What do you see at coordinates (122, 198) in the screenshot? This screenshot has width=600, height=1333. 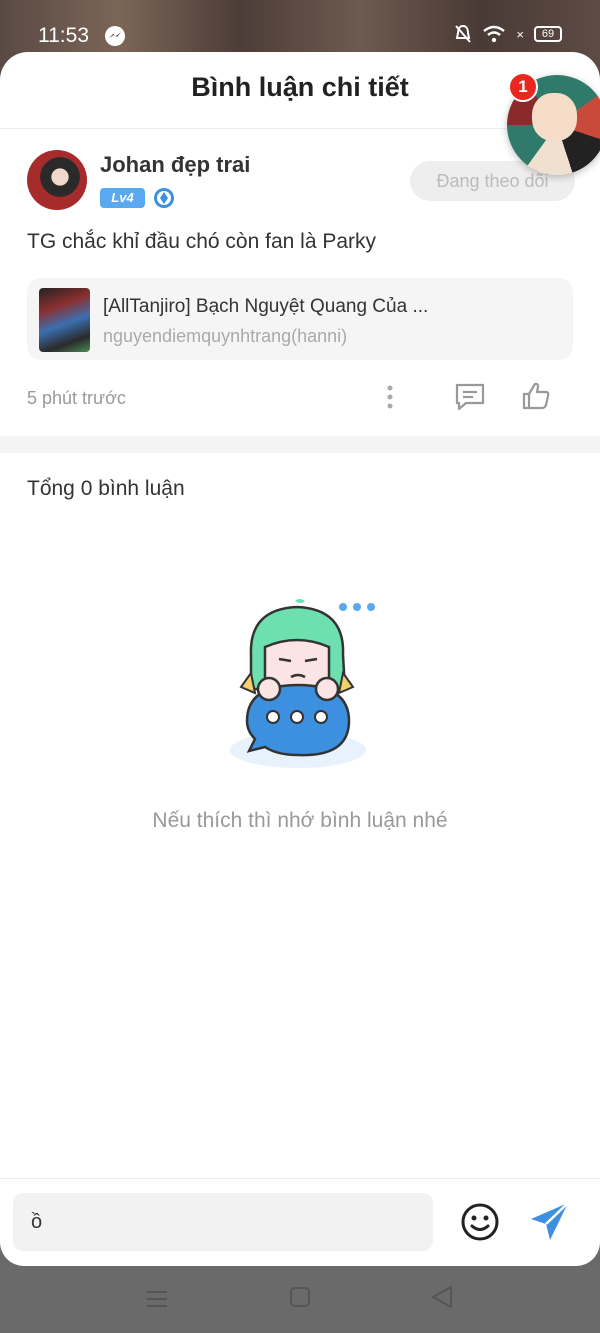 I see `level-badge: Lv4` at bounding box center [122, 198].